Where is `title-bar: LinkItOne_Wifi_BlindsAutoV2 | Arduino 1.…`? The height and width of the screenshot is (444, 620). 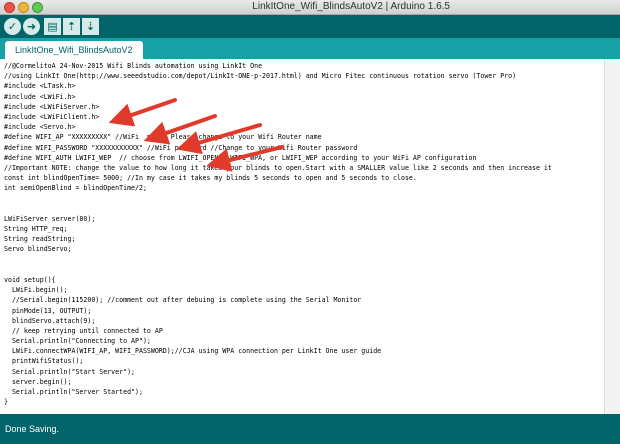
title-bar: LinkItOne_Wifi_BlindsAutoV2 | Arduino 1.… is located at coordinates (310, 7).